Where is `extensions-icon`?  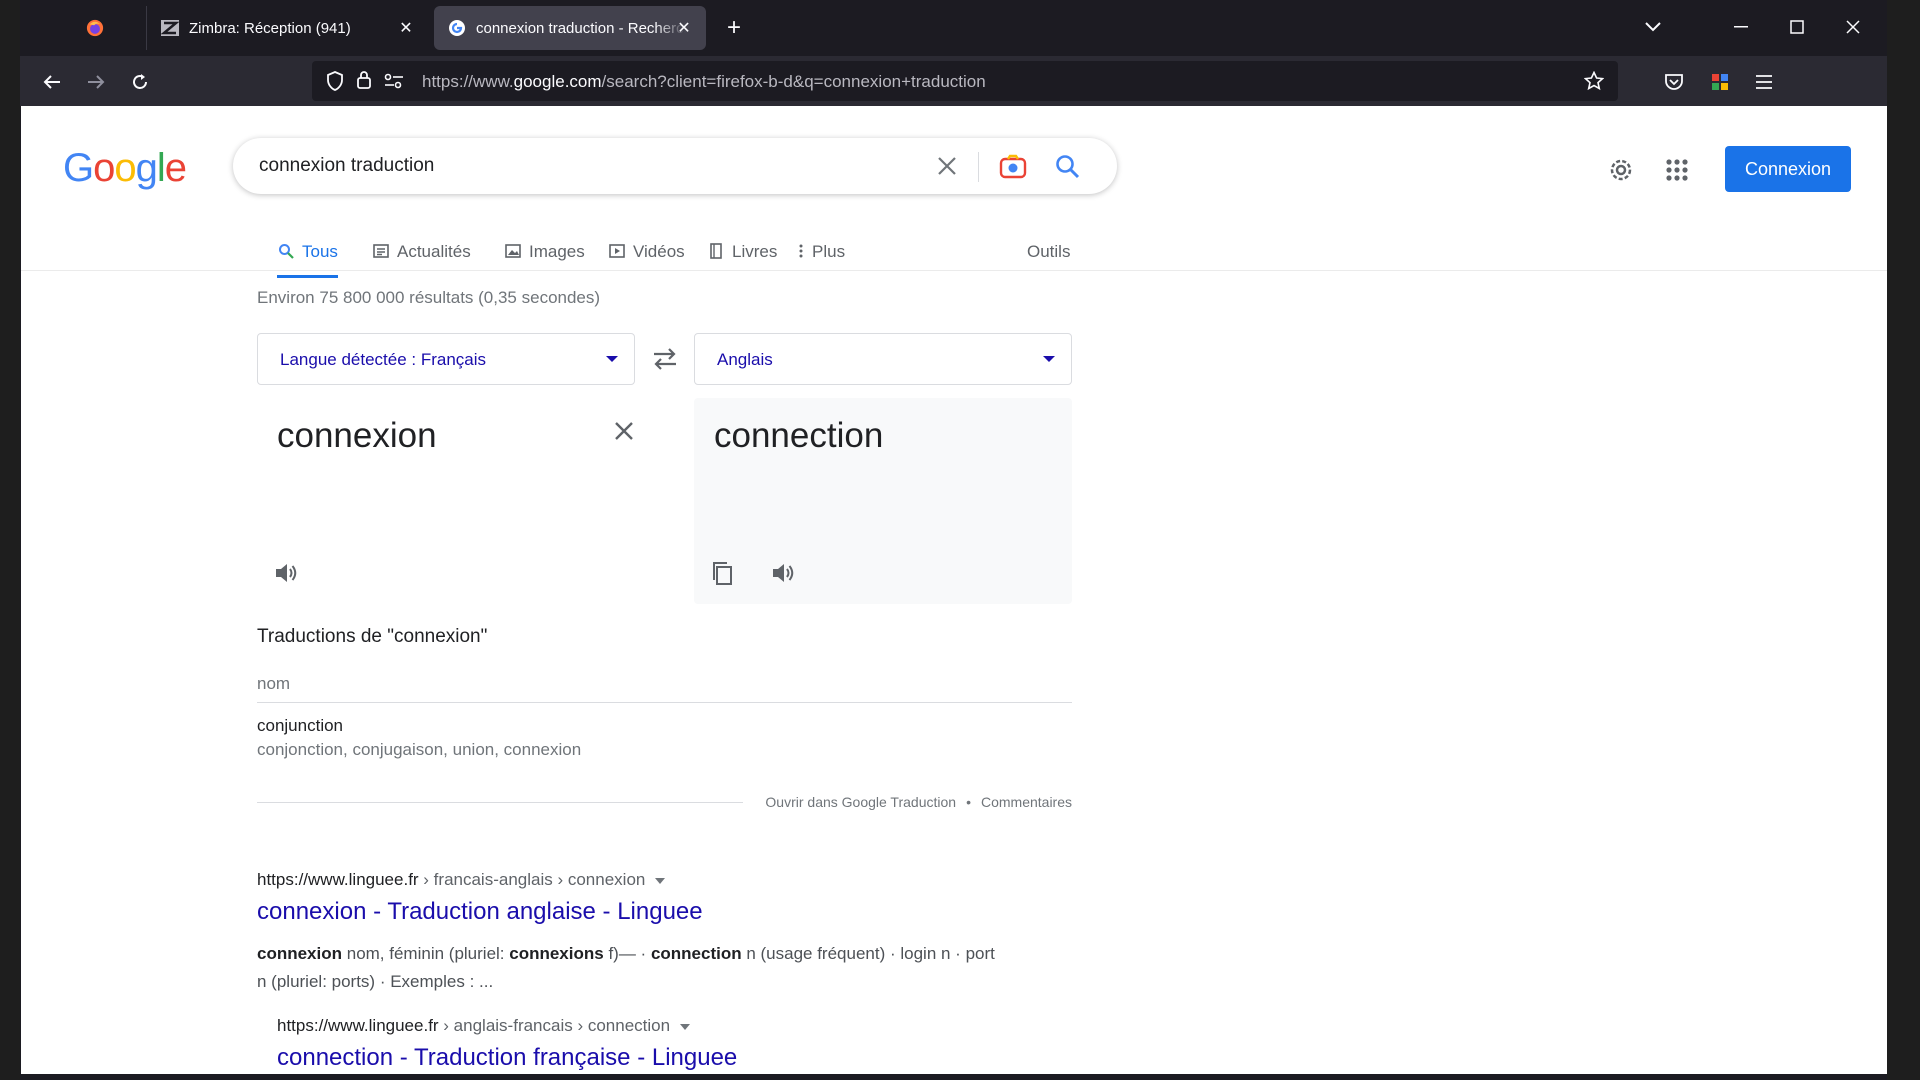
extensions-icon is located at coordinates (1720, 82).